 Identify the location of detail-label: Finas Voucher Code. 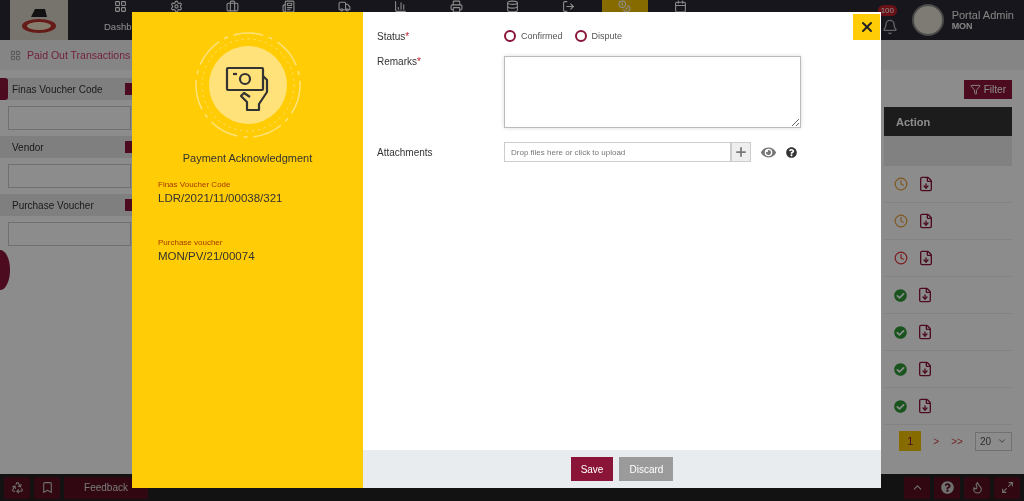
(195, 184).